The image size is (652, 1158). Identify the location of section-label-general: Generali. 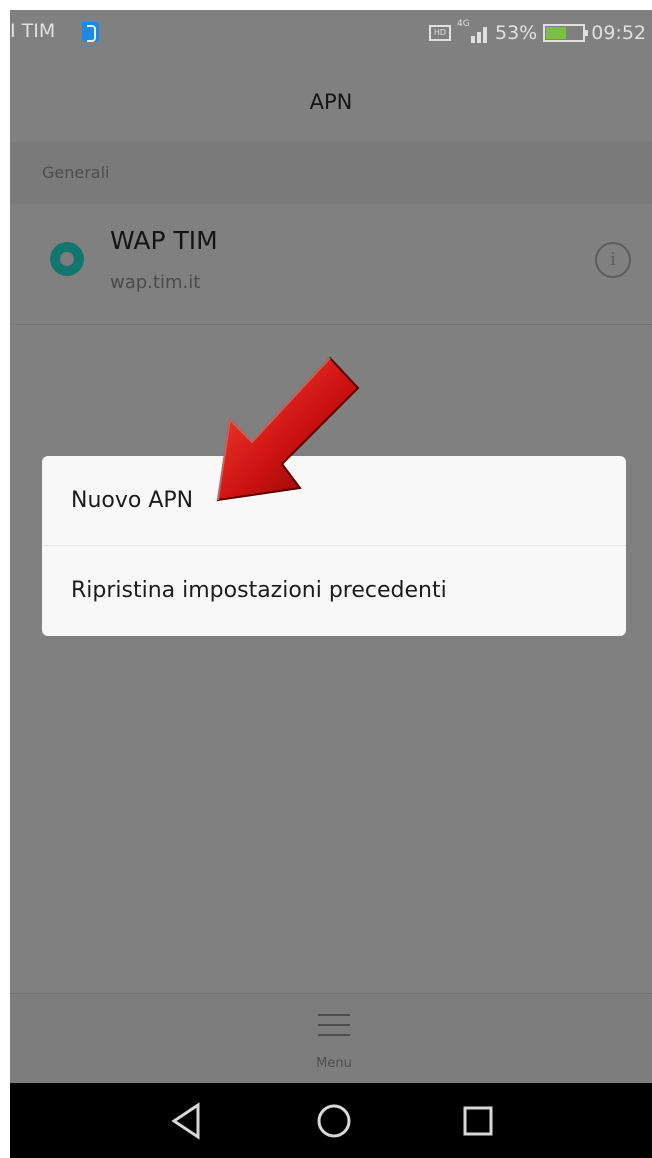
(76, 172).